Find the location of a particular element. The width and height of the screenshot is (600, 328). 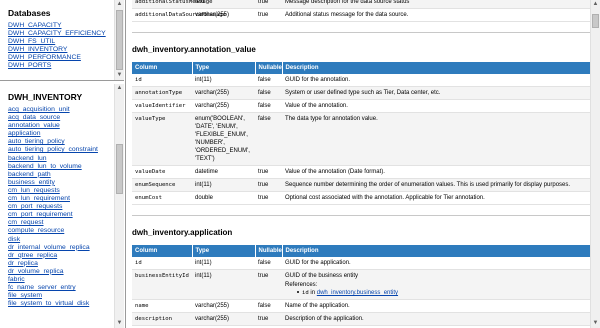

section-title: dwh_inventory.annotation_value is located at coordinates (194, 49).